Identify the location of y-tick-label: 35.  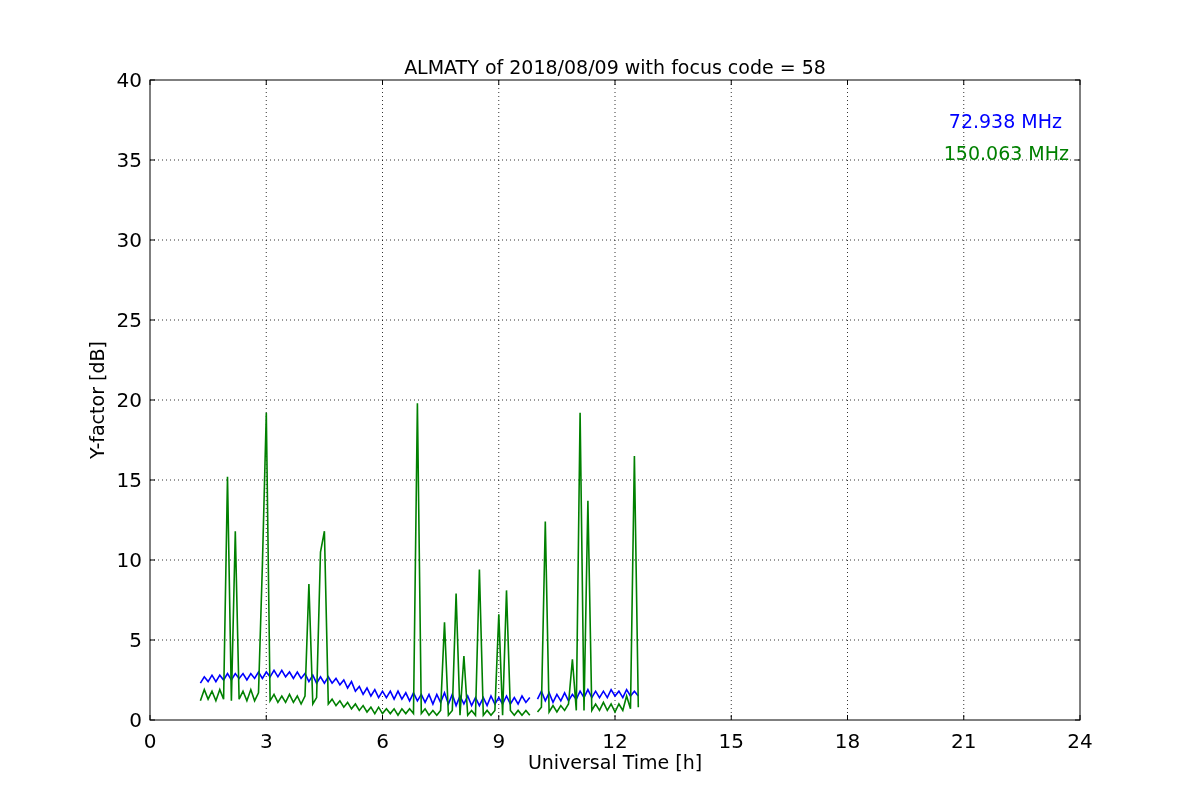
(129, 160).